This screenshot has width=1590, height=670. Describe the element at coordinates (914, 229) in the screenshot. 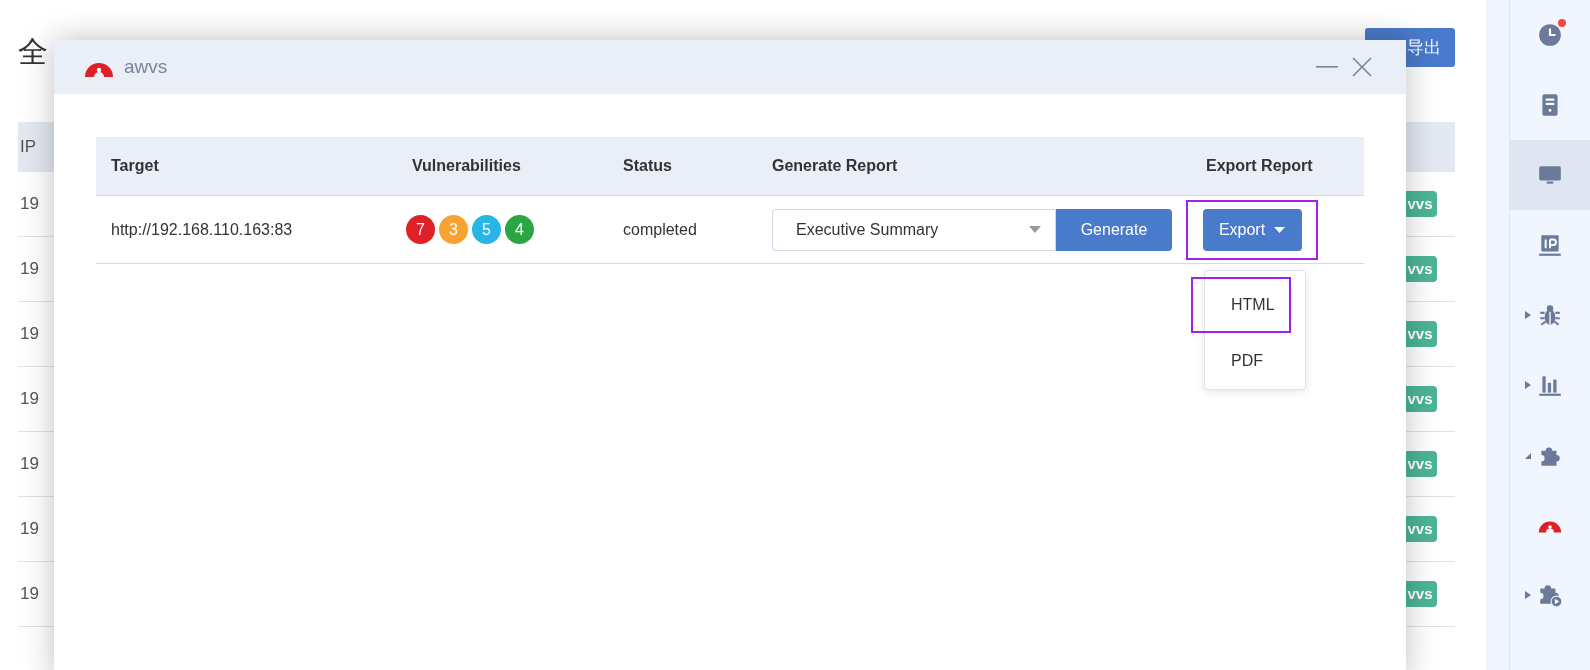

I see `report-type-select: Executive Summary` at that location.